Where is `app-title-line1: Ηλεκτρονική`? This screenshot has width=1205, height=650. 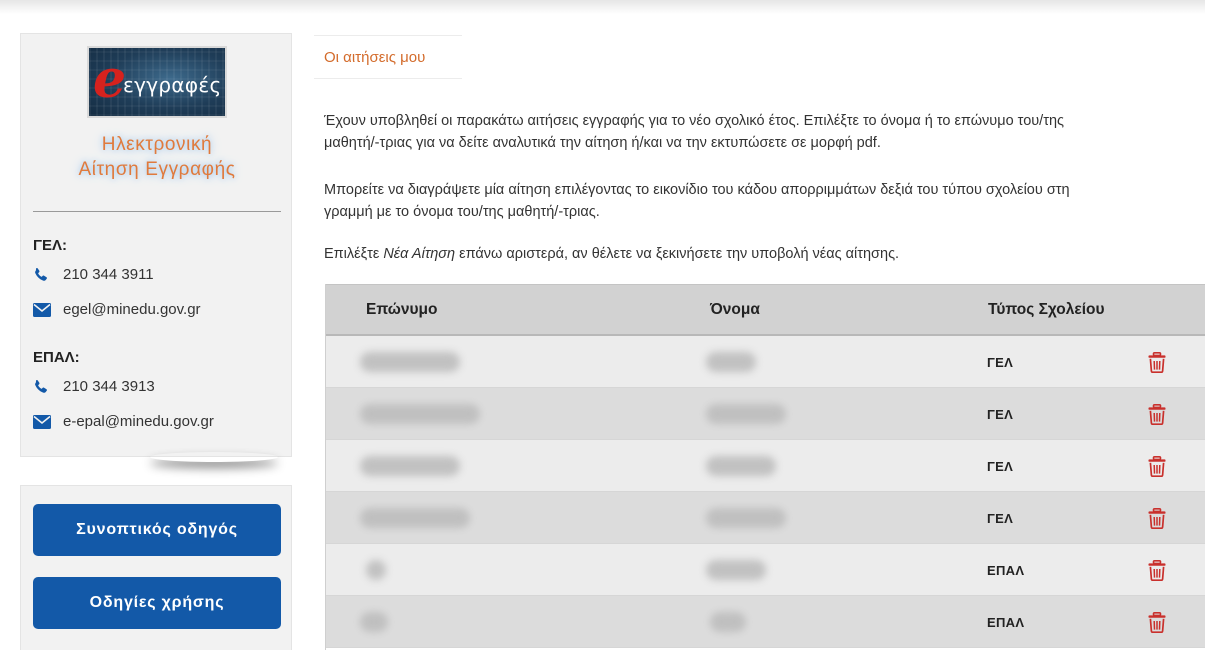 app-title-line1: Ηλεκτρονική is located at coordinates (157, 144).